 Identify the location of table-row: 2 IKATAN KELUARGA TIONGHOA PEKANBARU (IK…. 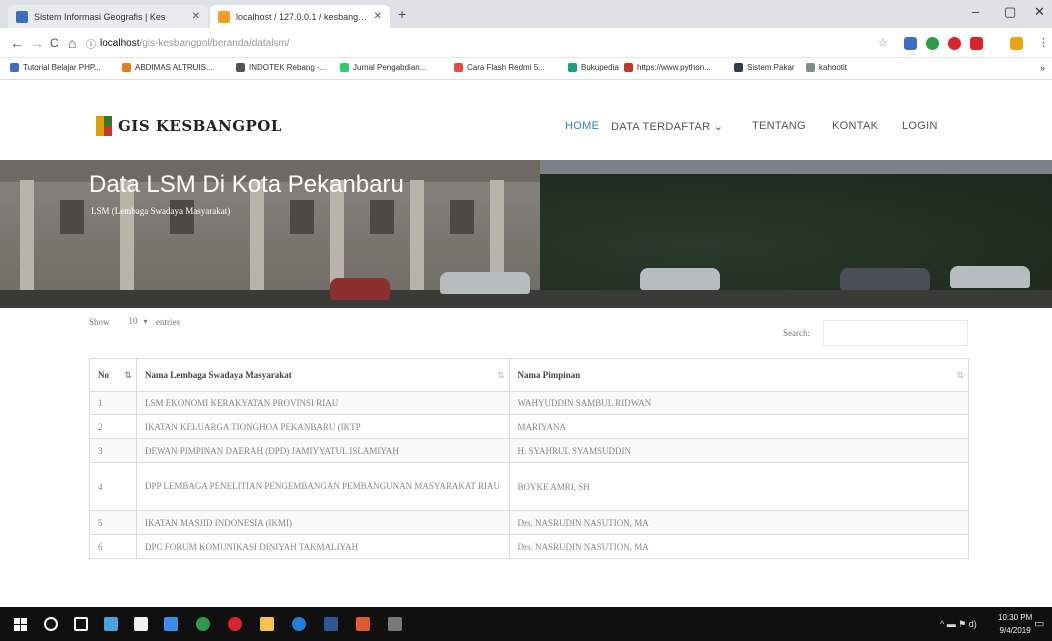
(529, 426).